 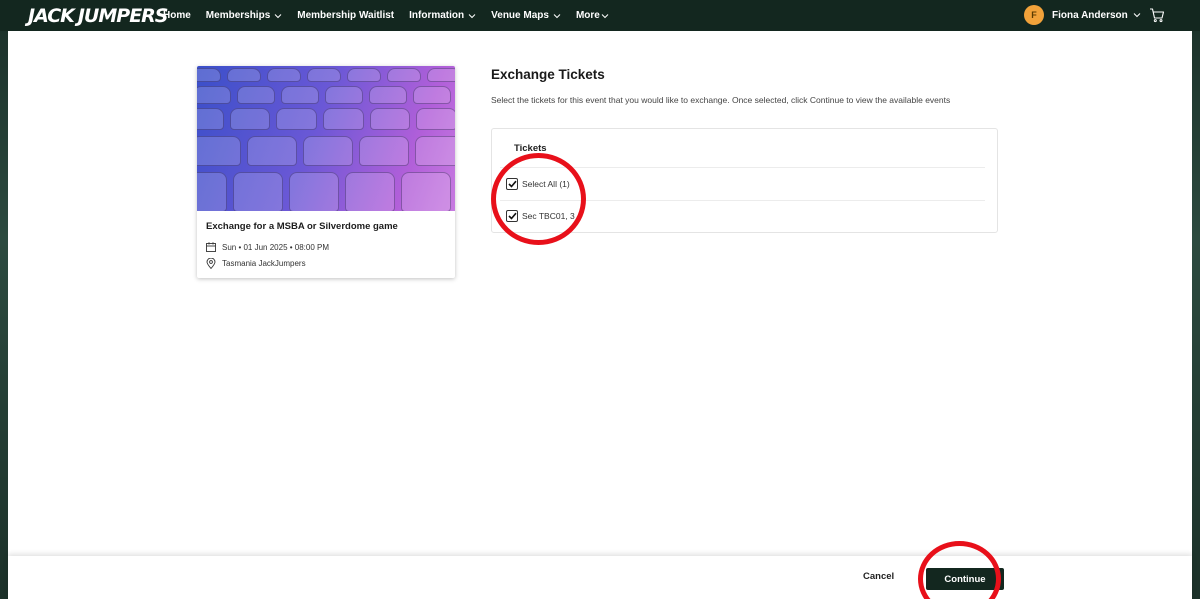 I want to click on user-menu: F Fiona Anderson, so click(x=1082, y=15).